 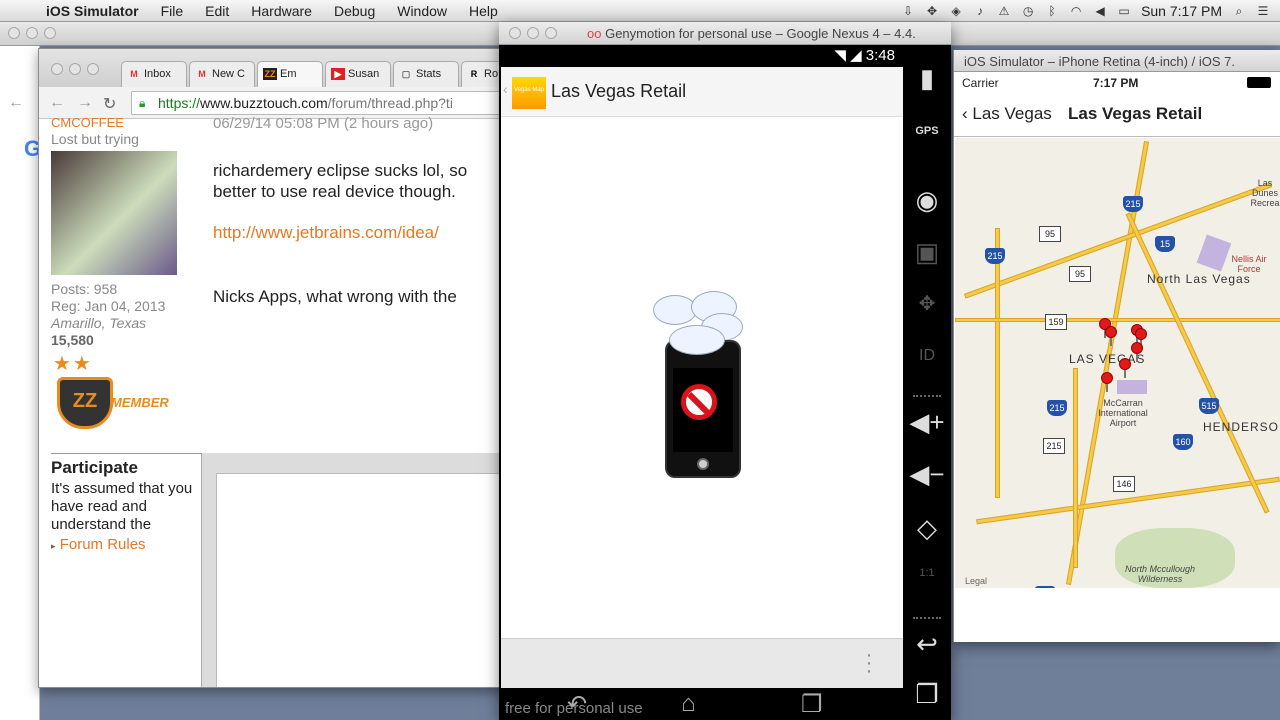 I want to click on tab-label: Susan, so click(x=364, y=74).